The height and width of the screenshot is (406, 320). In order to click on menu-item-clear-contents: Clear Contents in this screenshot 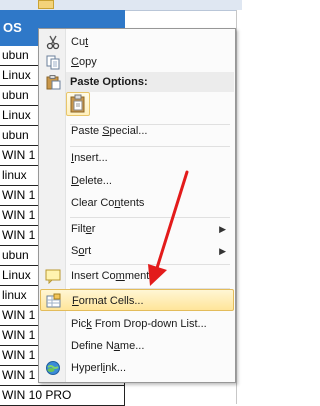, I will do `click(137, 203)`.